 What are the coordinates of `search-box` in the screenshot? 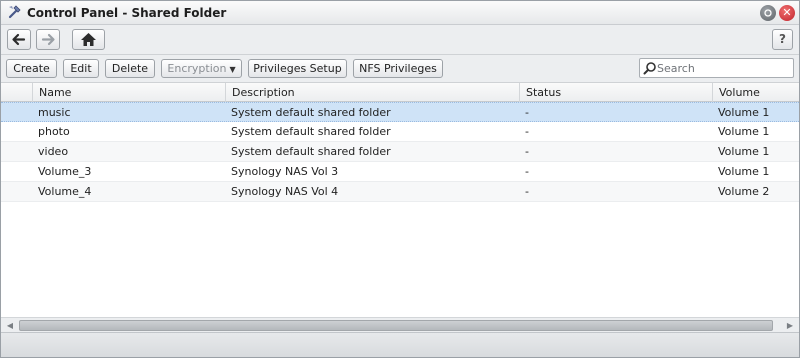 It's located at (716, 68).